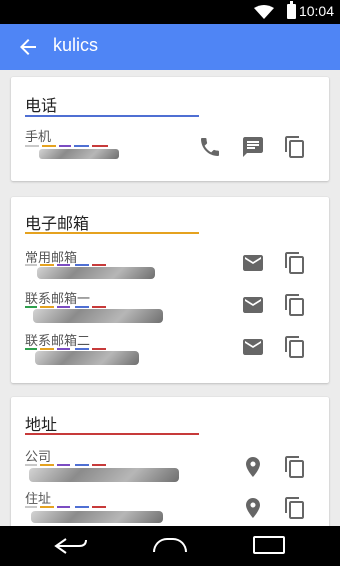  What do you see at coordinates (264, 12) in the screenshot?
I see `wifi-icon` at bounding box center [264, 12].